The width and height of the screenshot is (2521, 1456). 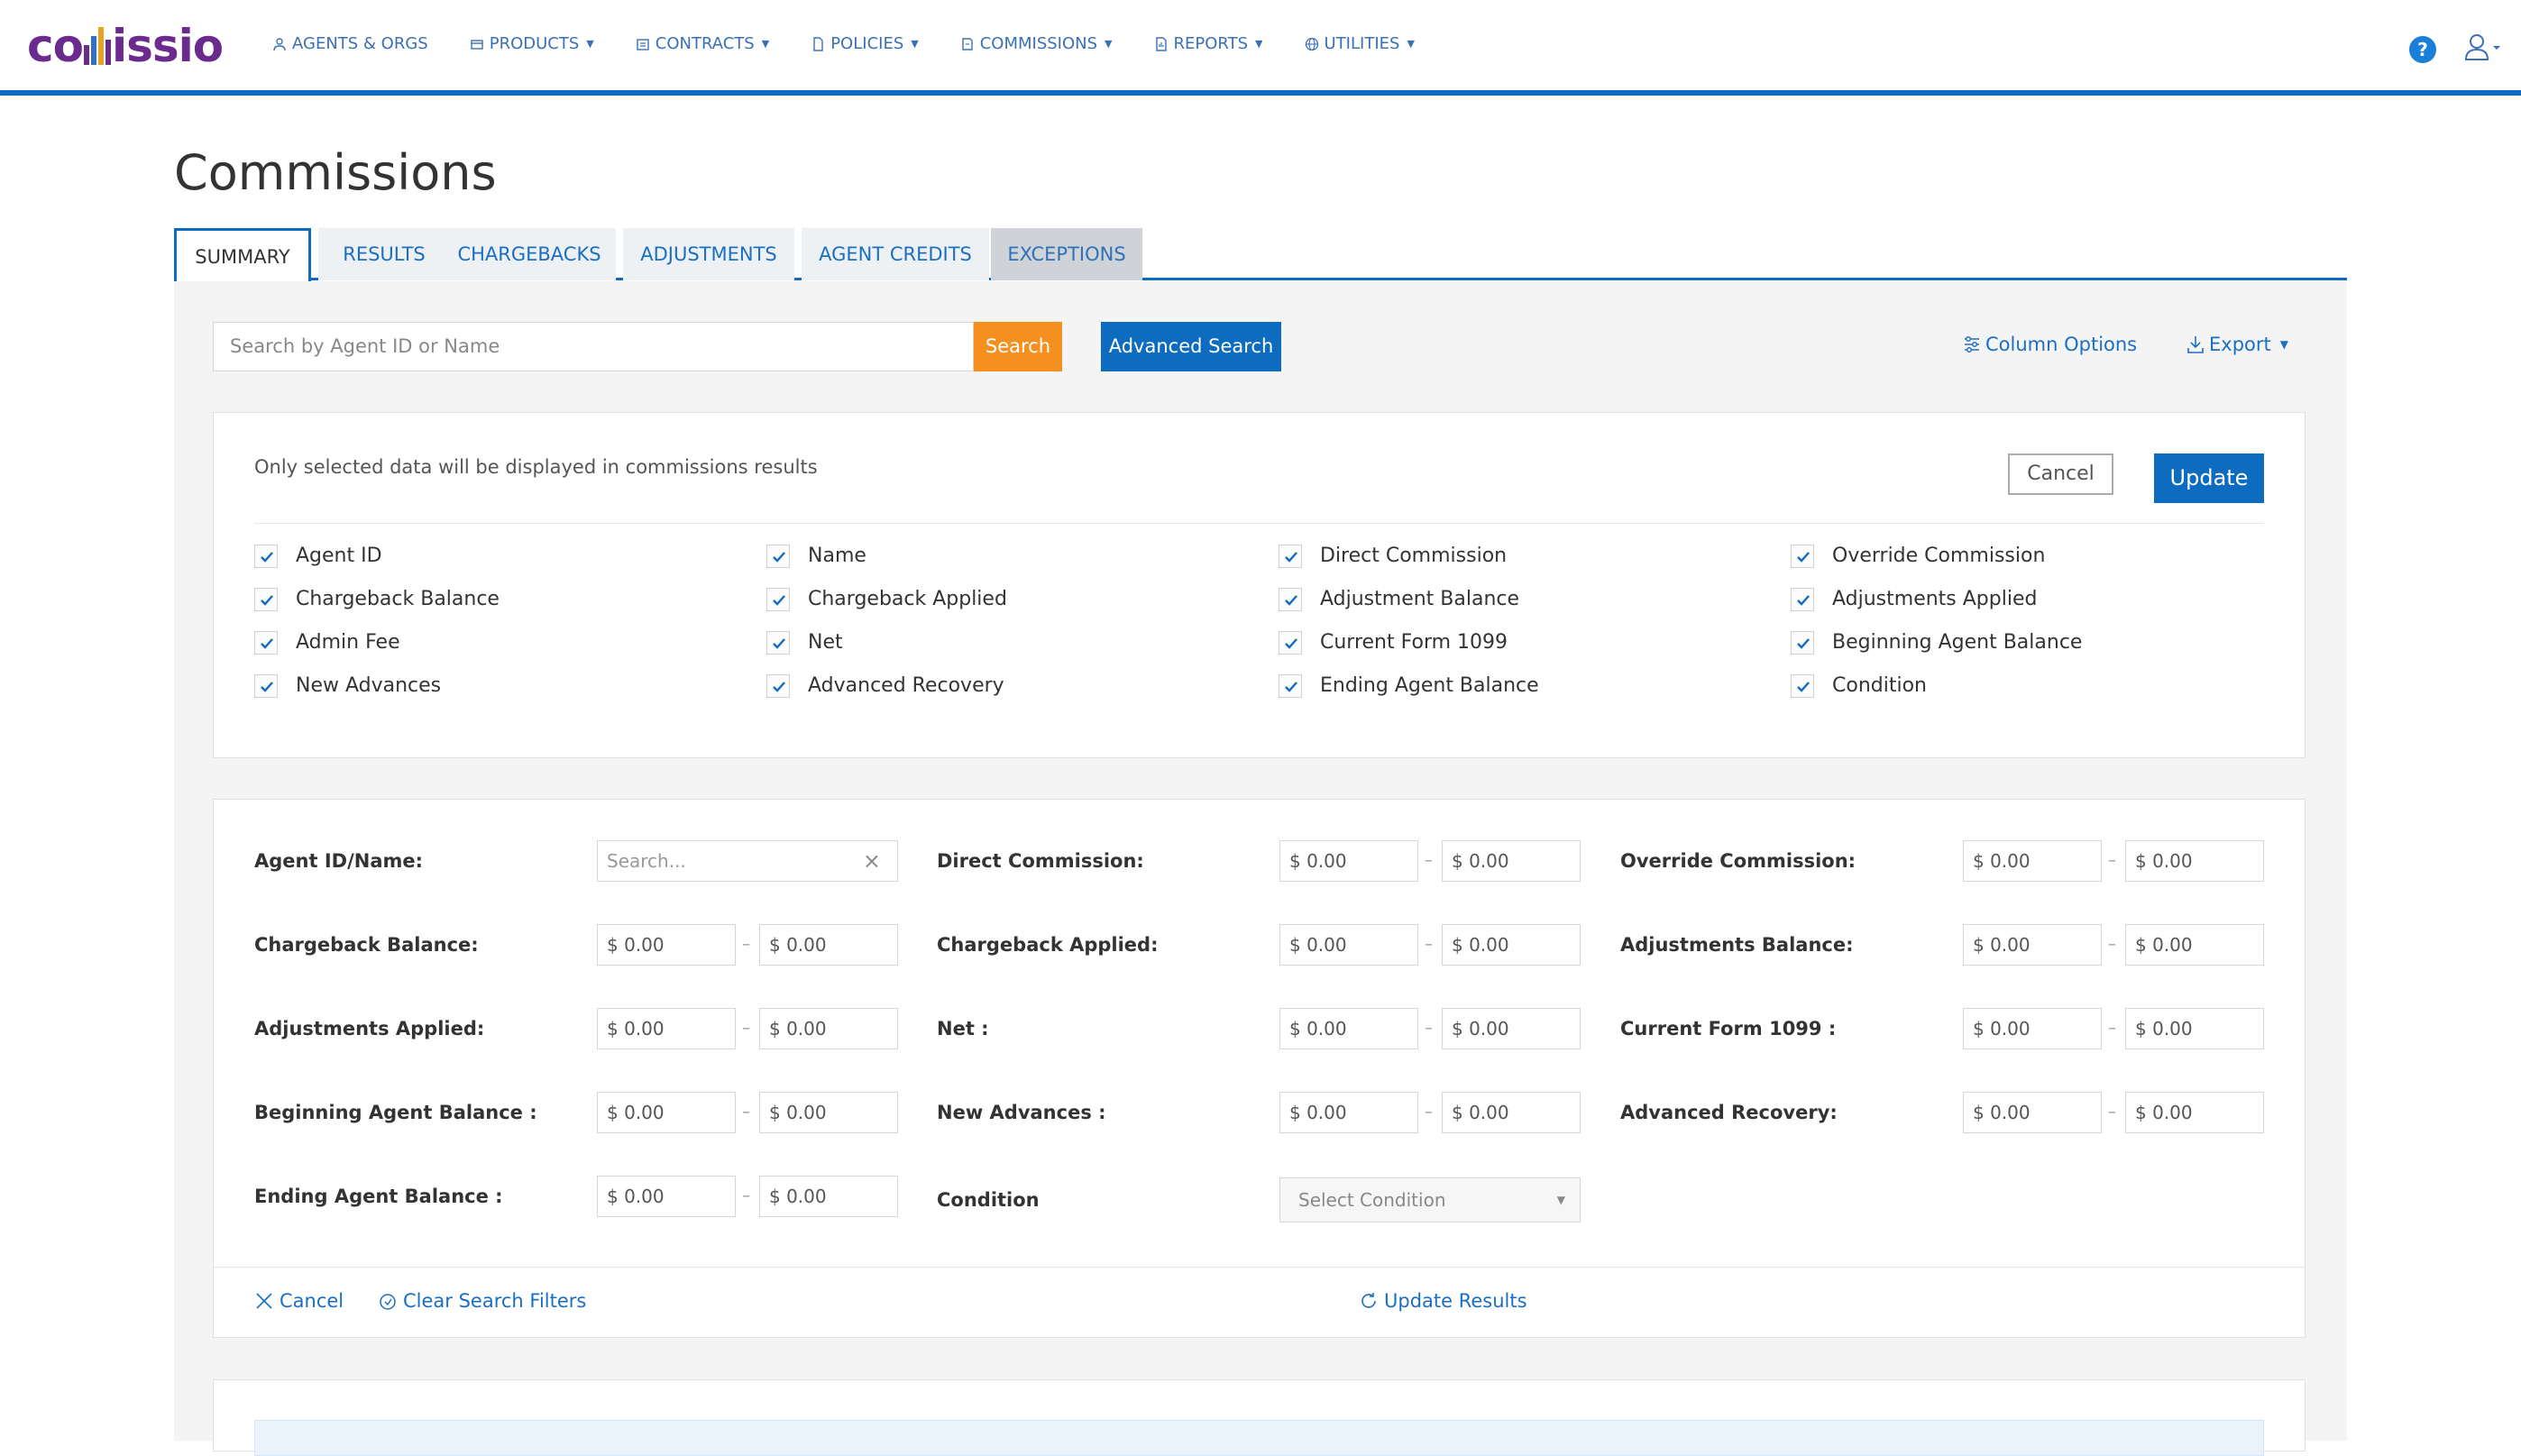 What do you see at coordinates (667, 1197) in the screenshot?
I see `ending-agent-balance-min-input: $ 0.00` at bounding box center [667, 1197].